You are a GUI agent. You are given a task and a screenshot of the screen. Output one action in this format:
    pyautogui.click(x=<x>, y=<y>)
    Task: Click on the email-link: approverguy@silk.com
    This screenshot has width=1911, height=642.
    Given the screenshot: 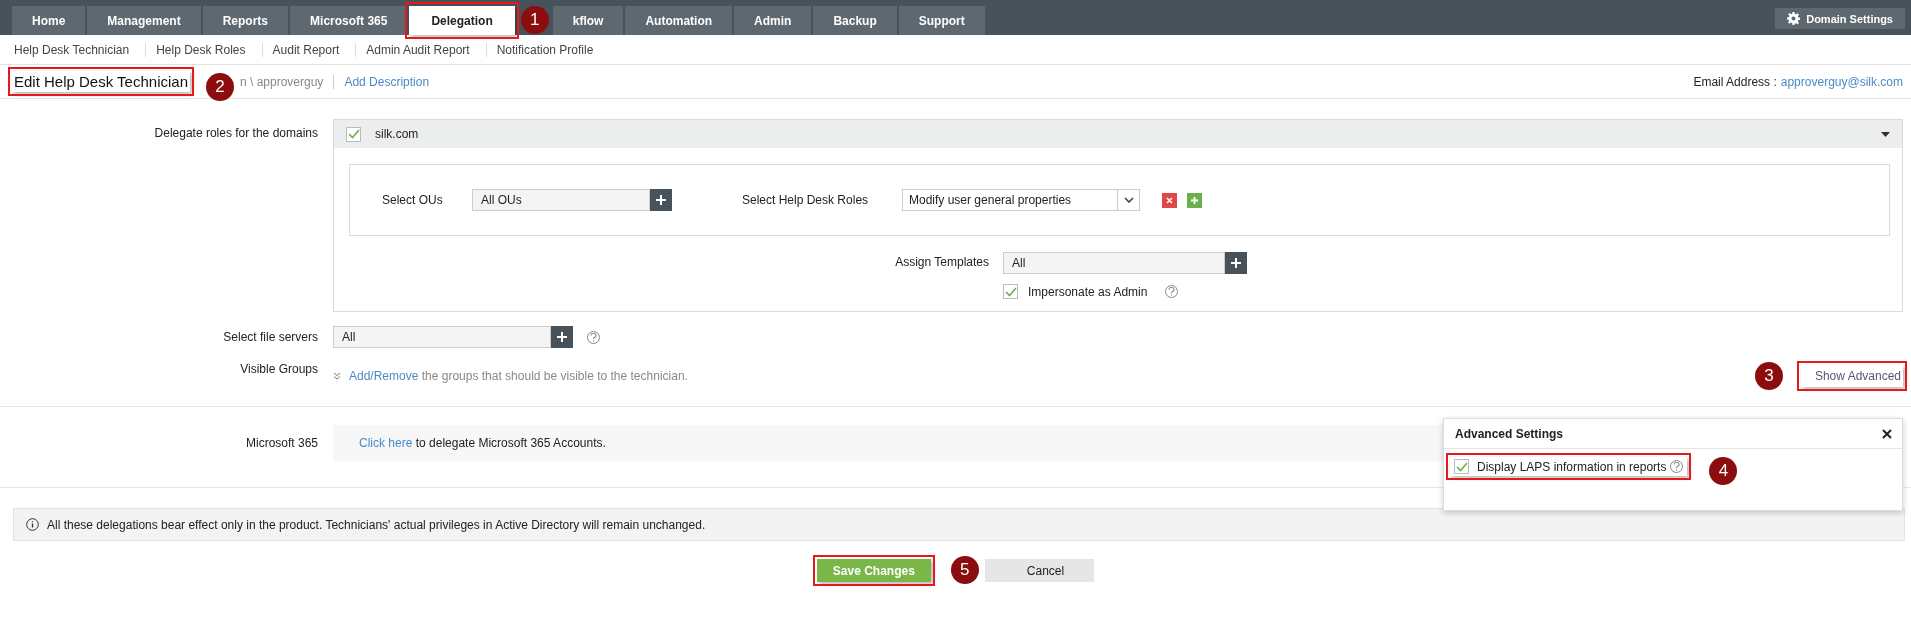 What is the action you would take?
    pyautogui.click(x=1841, y=81)
    